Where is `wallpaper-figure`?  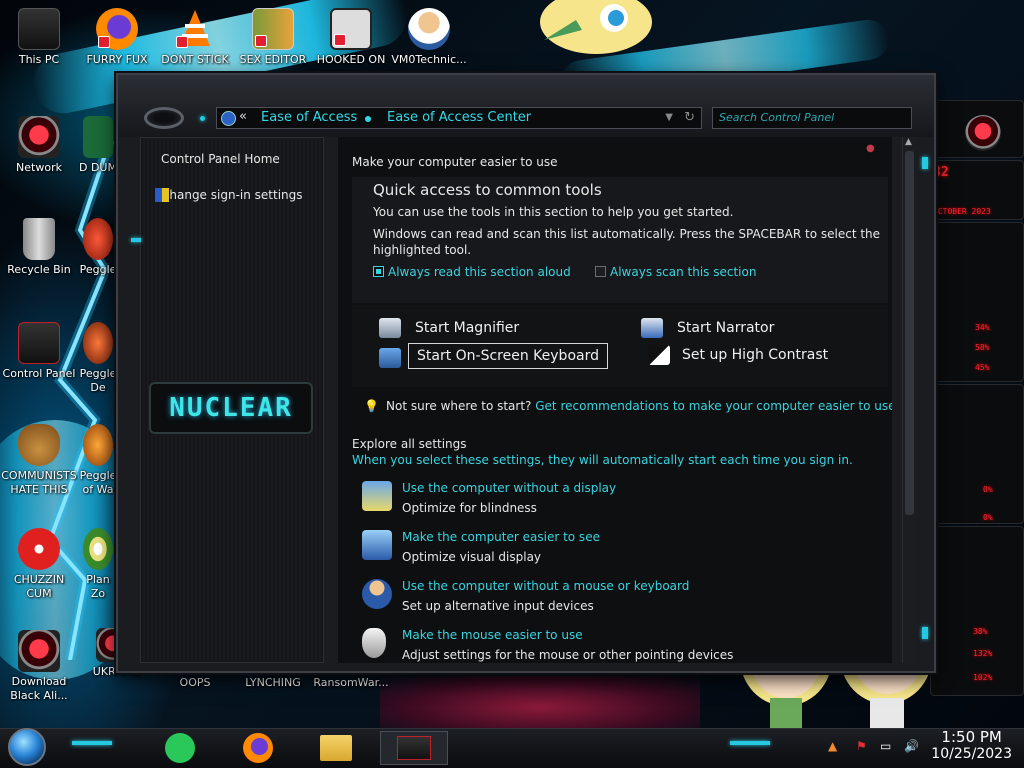
wallpaper-figure is located at coordinates (540, 702).